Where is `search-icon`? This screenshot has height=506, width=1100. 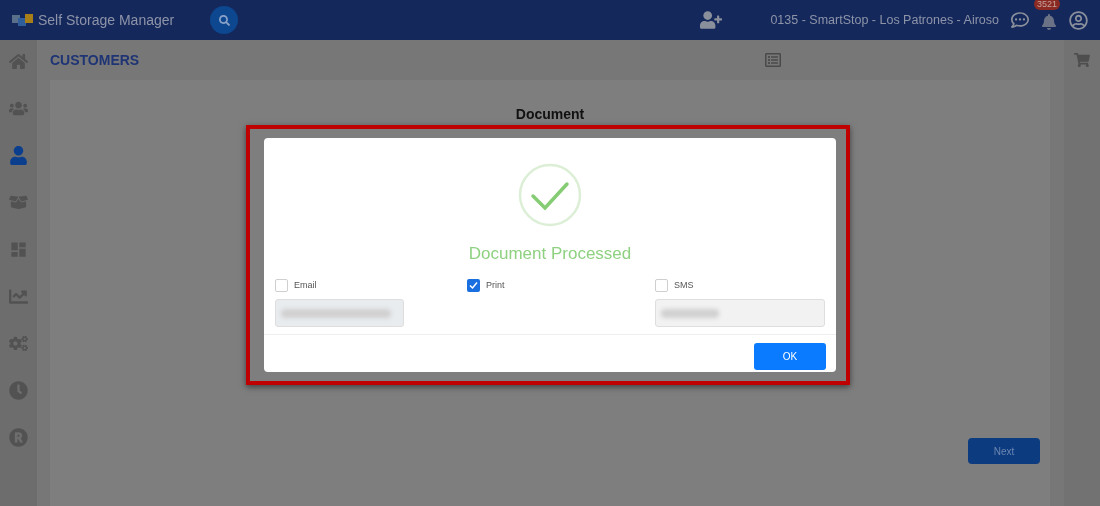
search-icon is located at coordinates (224, 20).